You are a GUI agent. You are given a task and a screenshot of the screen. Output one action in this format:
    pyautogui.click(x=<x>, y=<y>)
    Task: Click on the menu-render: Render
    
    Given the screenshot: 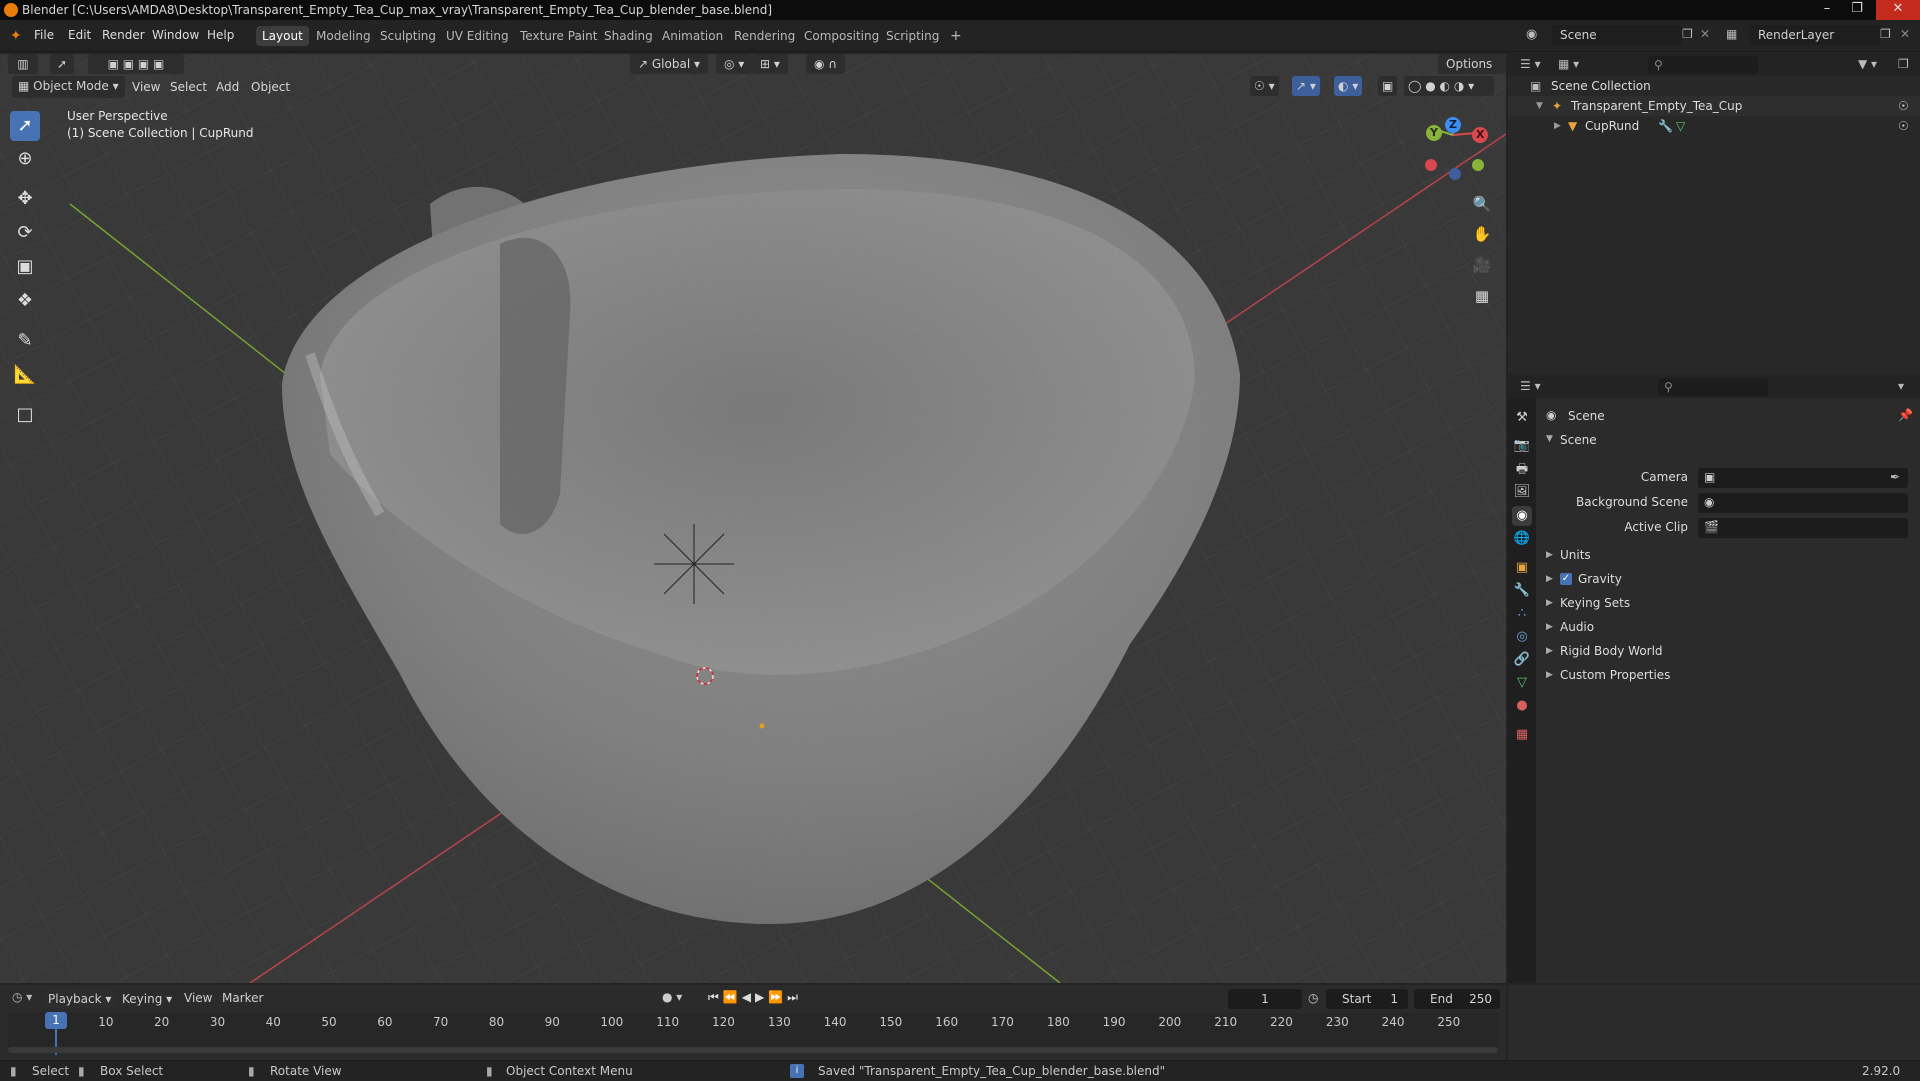 What is the action you would take?
    pyautogui.click(x=123, y=35)
    